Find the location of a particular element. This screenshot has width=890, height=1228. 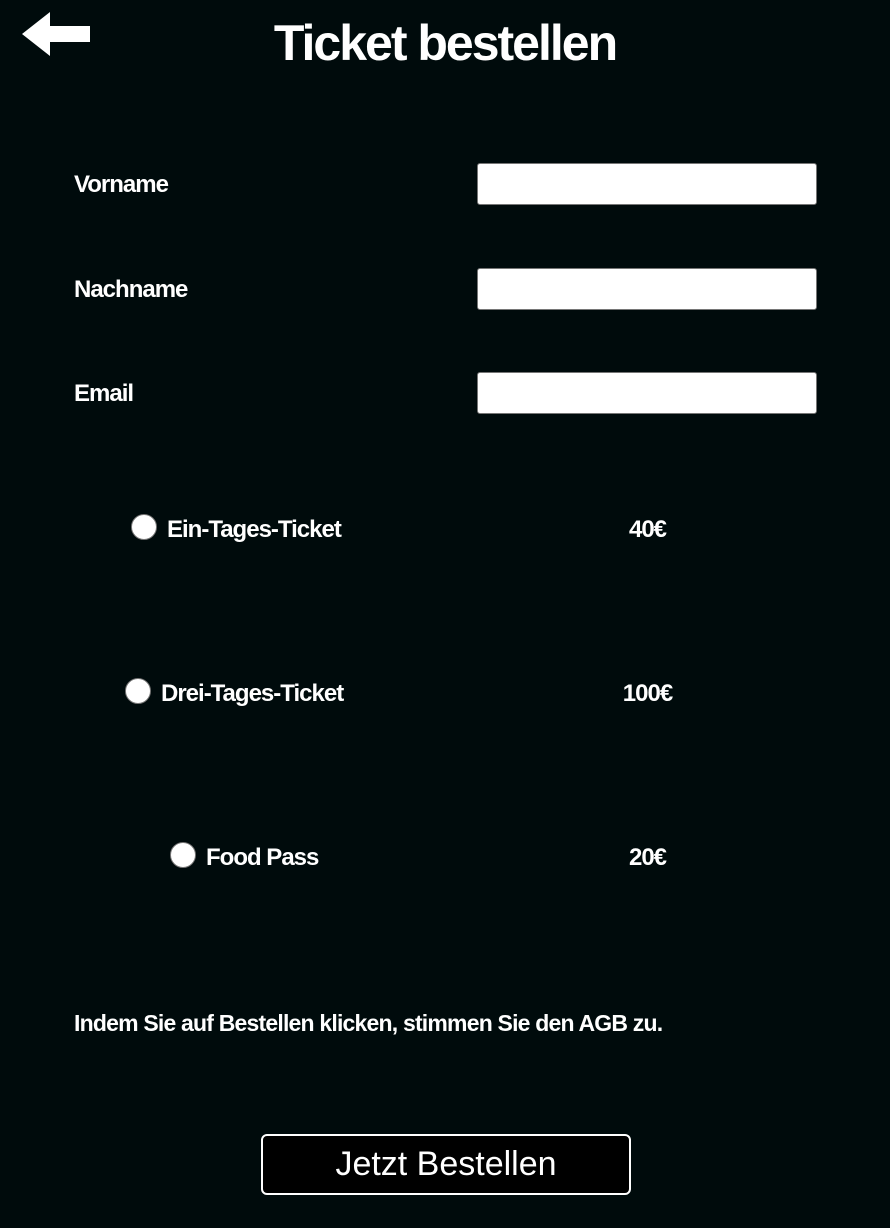

one-day-ticket-radio is located at coordinates (144, 527).